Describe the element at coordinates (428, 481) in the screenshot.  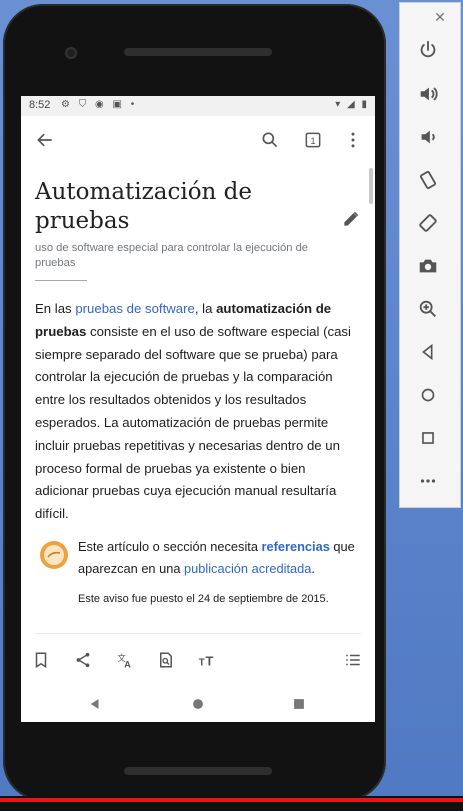
I see `more-icon` at that location.